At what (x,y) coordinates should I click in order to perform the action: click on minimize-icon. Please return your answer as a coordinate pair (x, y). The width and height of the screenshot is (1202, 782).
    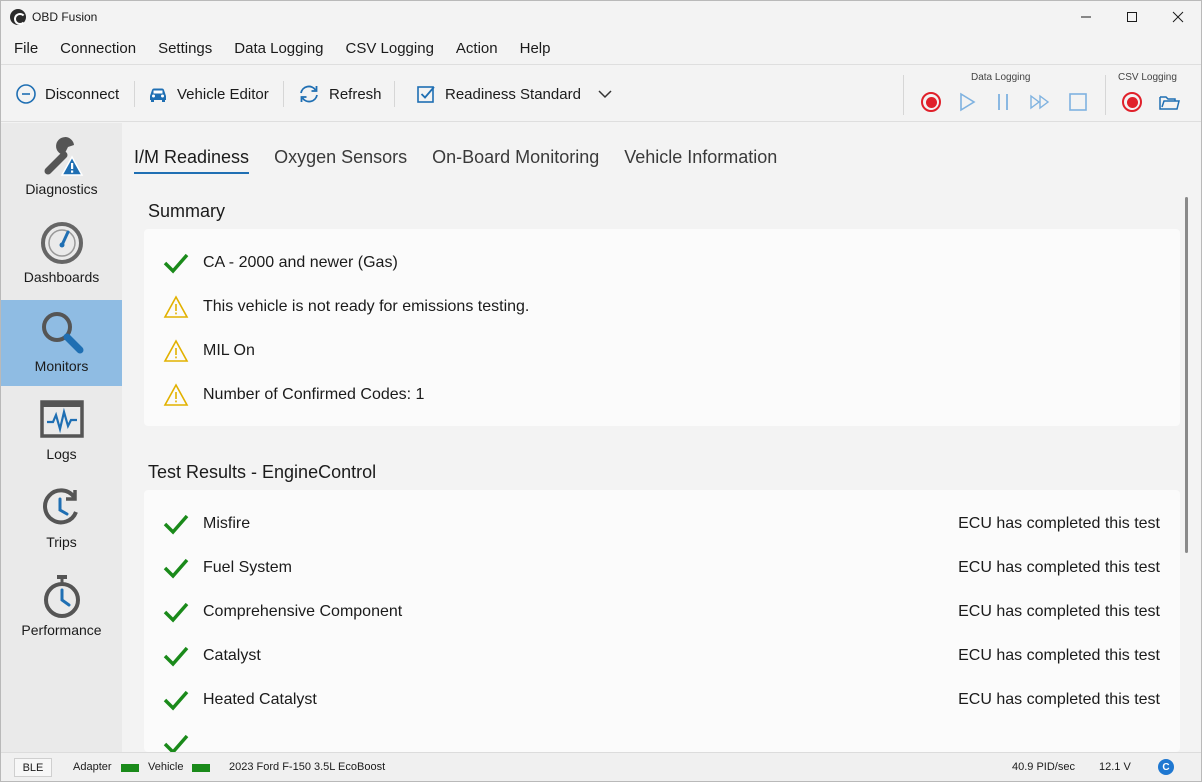
    Looking at the image, I should click on (1086, 16).